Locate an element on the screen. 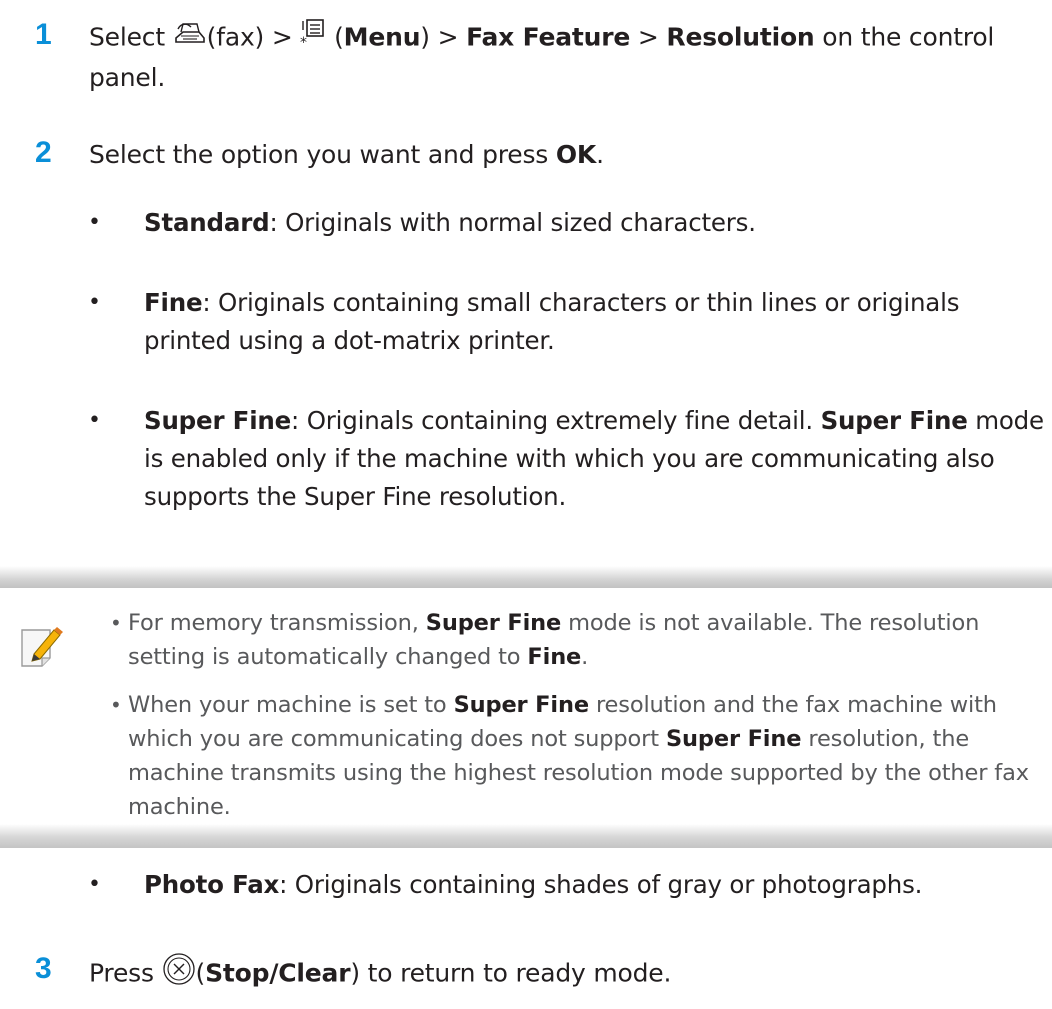  step-number: 2 is located at coordinates (43, 152).